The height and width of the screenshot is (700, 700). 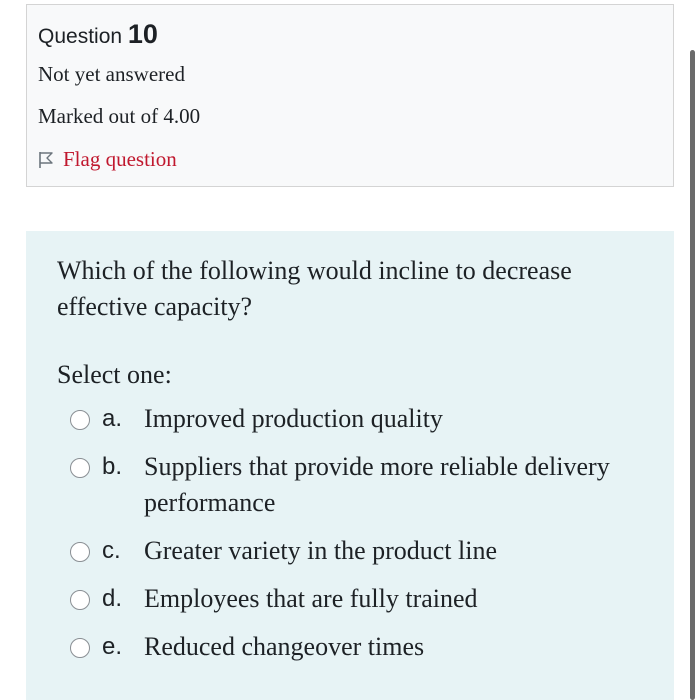 What do you see at coordinates (112, 466) in the screenshot?
I see `answer-letter: b.` at bounding box center [112, 466].